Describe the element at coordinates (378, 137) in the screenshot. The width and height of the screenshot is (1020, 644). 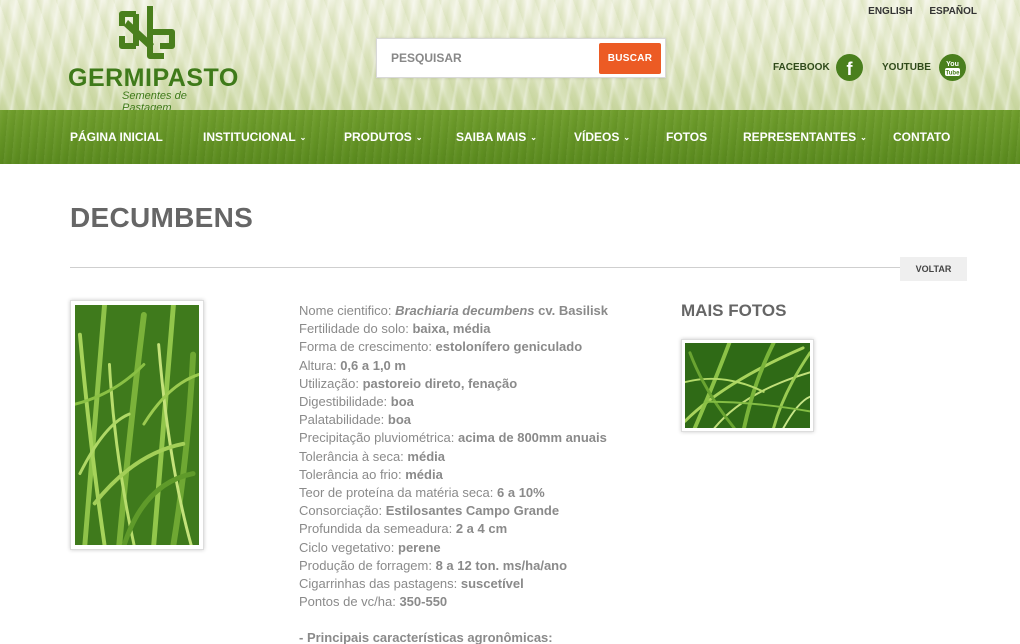
I see `nav-item-label: PRODUTOS` at that location.